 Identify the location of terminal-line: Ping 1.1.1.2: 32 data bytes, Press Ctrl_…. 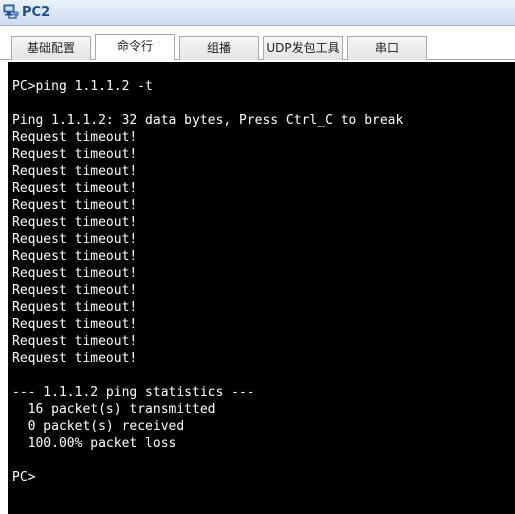
(208, 120).